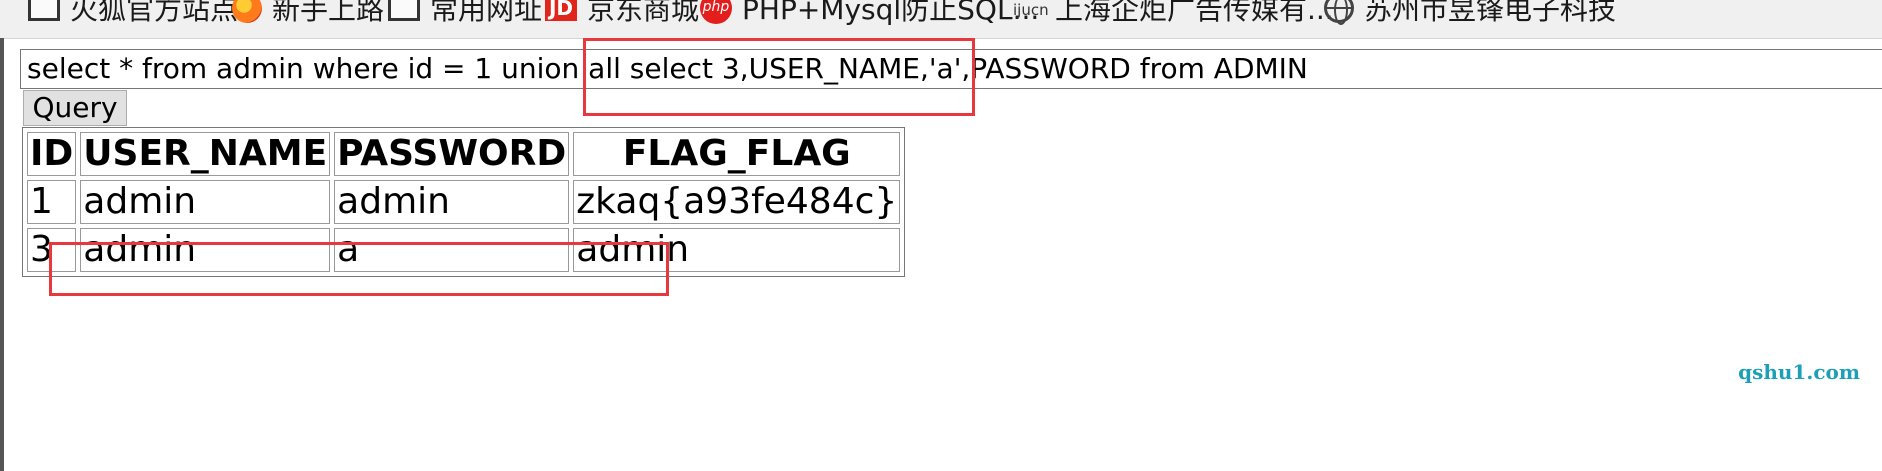  Describe the element at coordinates (716, 12) in the screenshot. I see `php-icon: php` at that location.